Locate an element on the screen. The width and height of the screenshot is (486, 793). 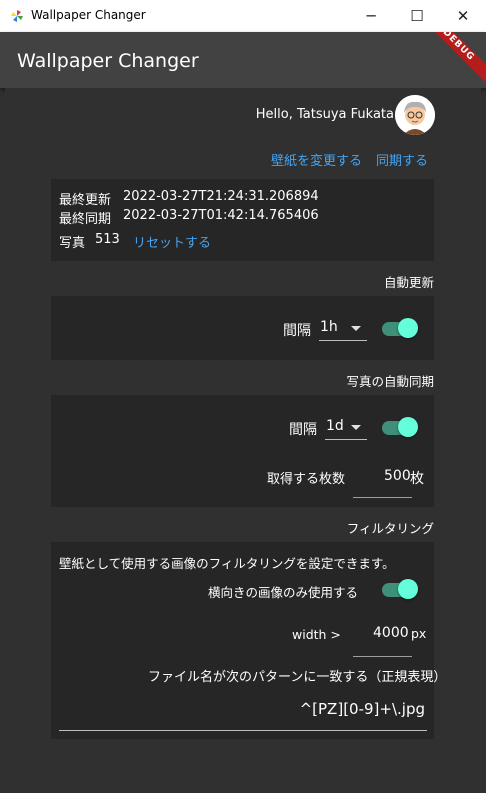
close-button: ✕ is located at coordinates (463, 16).